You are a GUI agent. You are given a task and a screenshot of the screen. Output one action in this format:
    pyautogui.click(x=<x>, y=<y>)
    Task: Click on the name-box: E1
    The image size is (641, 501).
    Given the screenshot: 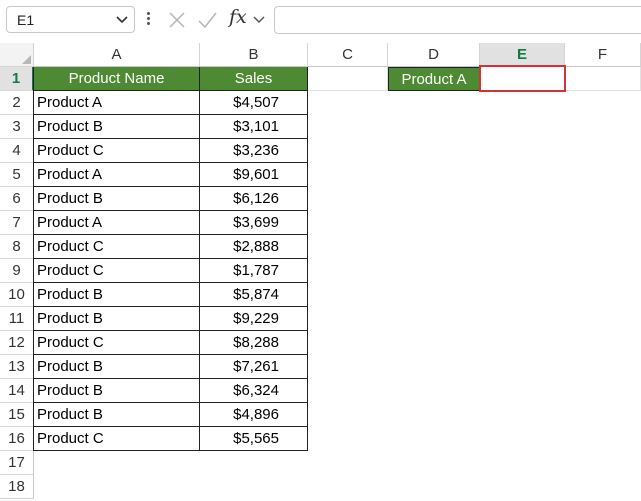 What is the action you would take?
    pyautogui.click(x=70, y=19)
    